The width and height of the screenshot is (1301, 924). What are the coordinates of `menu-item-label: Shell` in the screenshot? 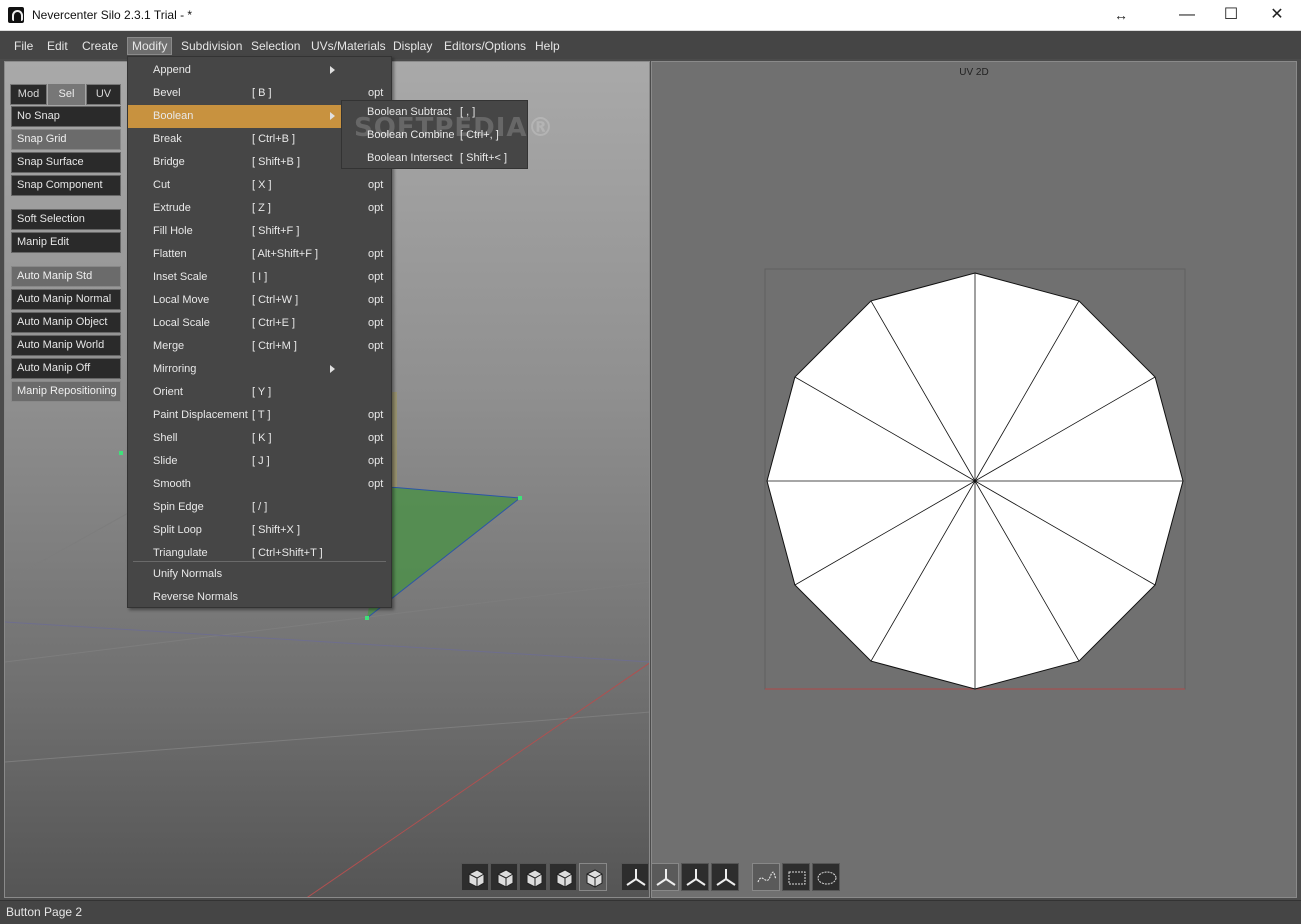 It's located at (165, 438).